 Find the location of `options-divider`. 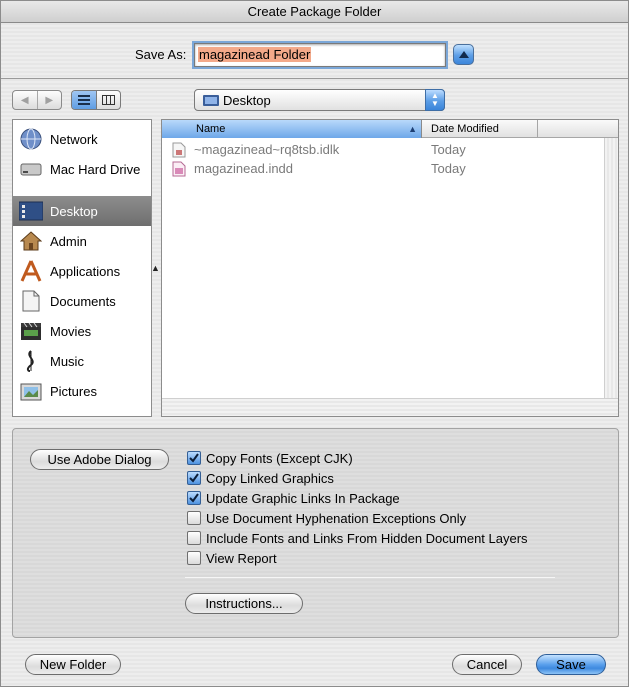

options-divider is located at coordinates (370, 577).